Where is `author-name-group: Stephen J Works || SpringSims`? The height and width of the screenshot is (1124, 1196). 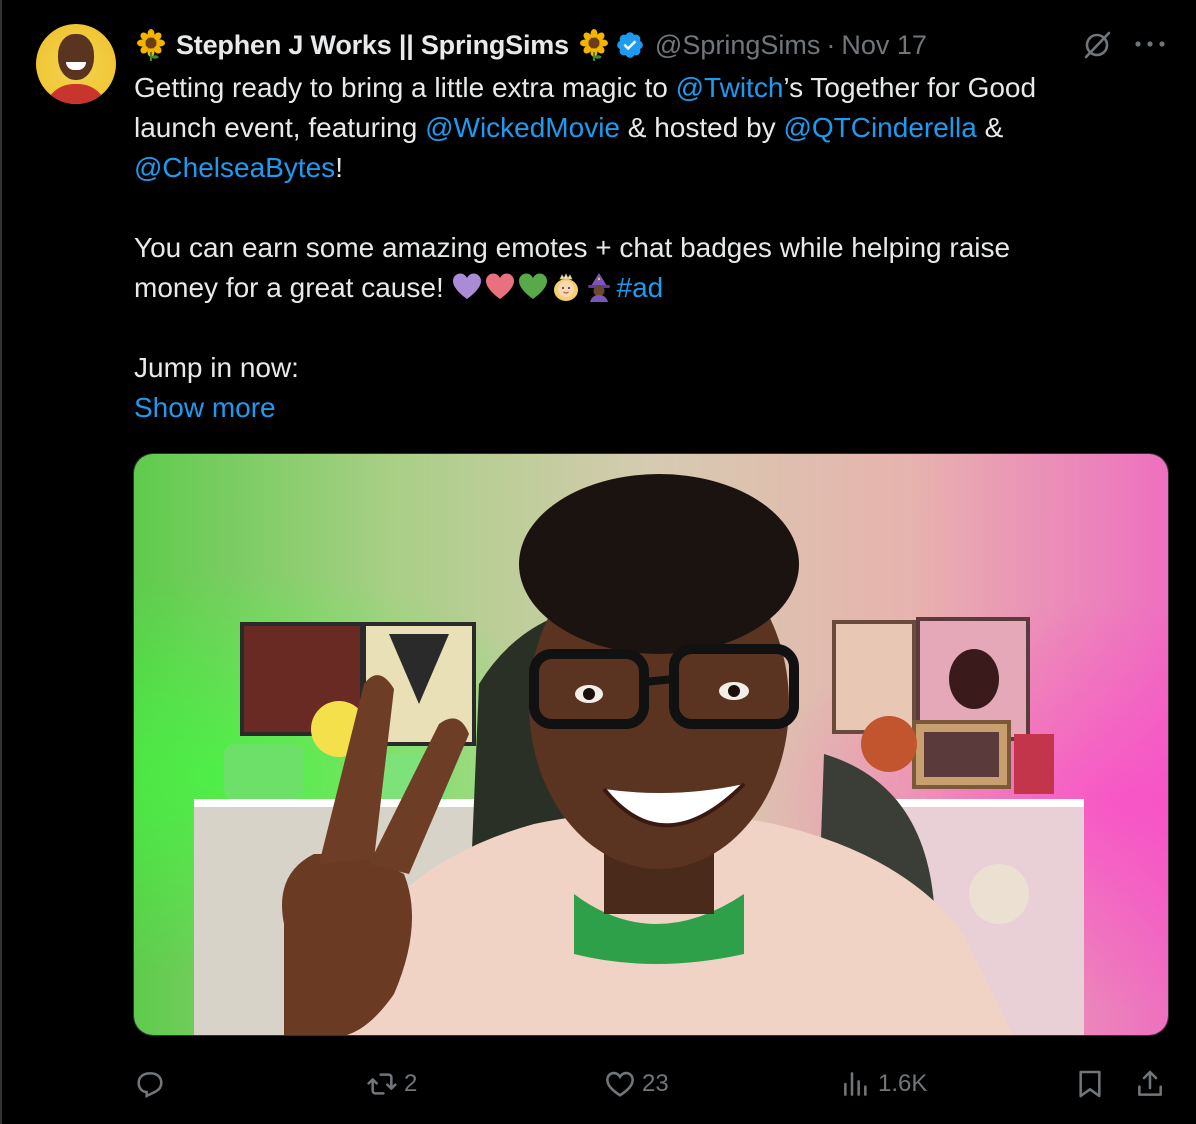
author-name-group: Stephen J Works || SpringSims is located at coordinates (389, 45).